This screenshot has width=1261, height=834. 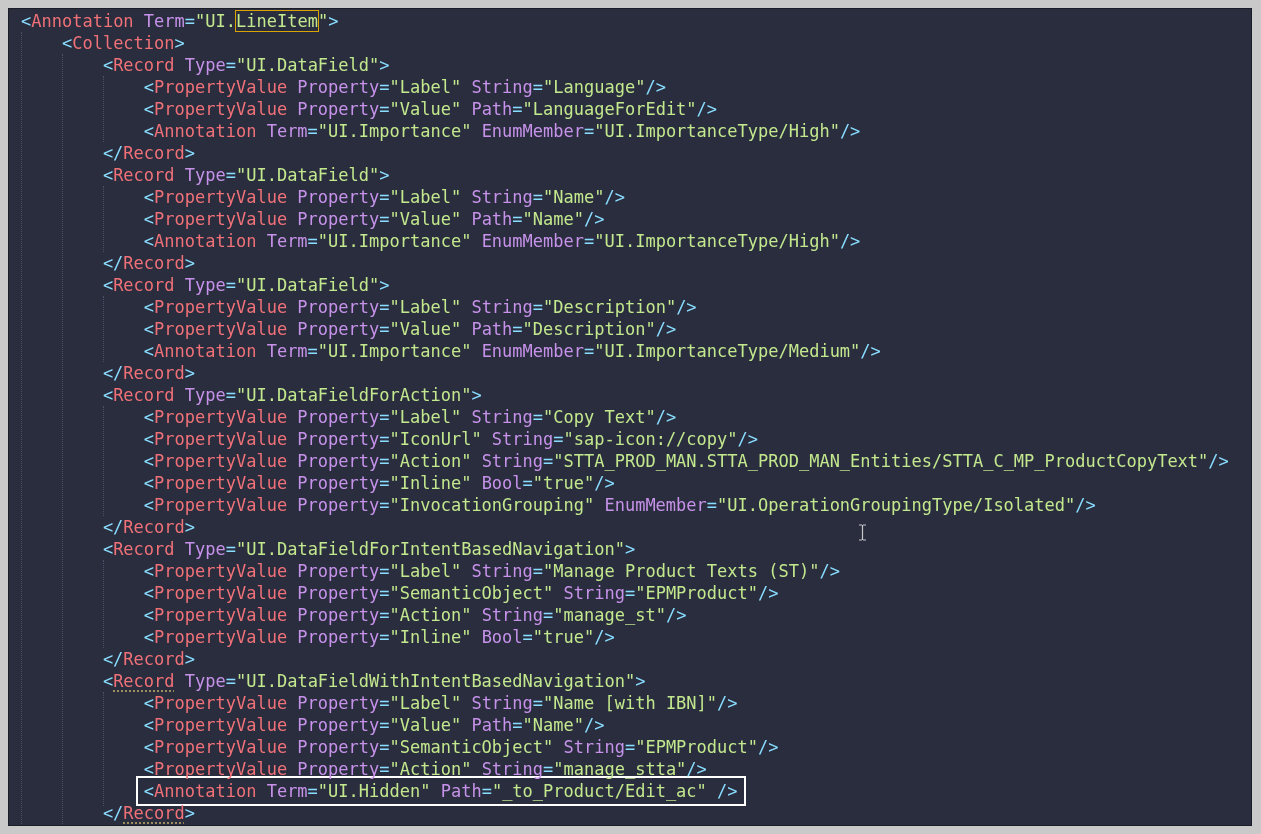 I want to click on code-line: <PropertyValue Property="Label" String="Name [with IBN]"/>, so click(x=440, y=703).